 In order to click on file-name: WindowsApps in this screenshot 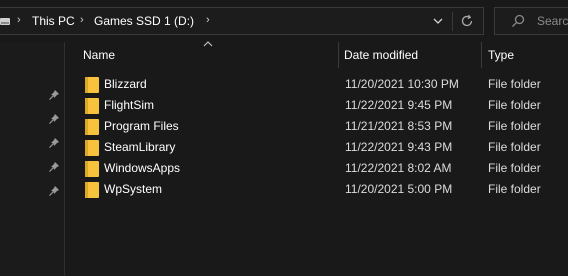, I will do `click(142, 168)`.